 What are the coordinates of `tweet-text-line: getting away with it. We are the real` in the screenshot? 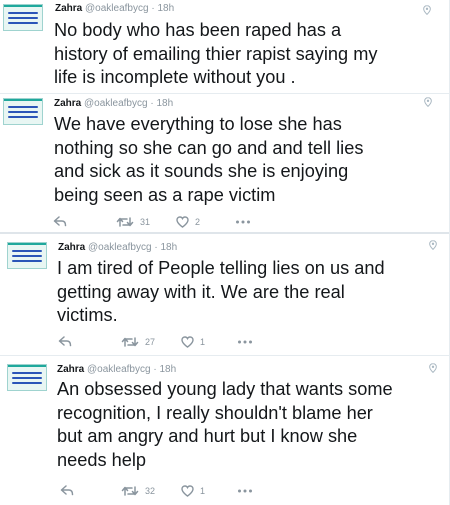 It's located at (201, 291).